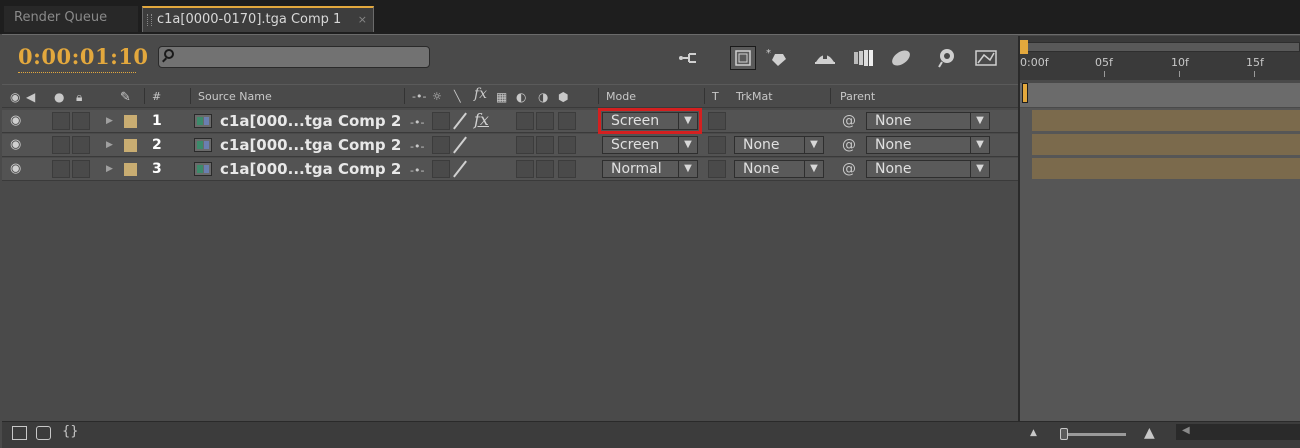  What do you see at coordinates (362, 20) in the screenshot?
I see `close-icon: ×` at bounding box center [362, 20].